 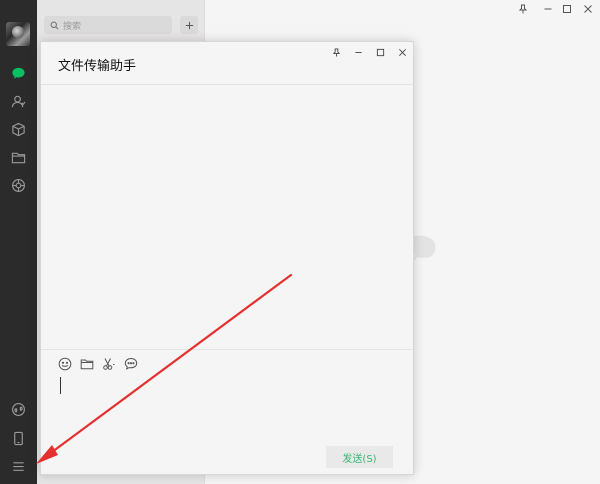 I want to click on message-input, so click(x=60, y=385).